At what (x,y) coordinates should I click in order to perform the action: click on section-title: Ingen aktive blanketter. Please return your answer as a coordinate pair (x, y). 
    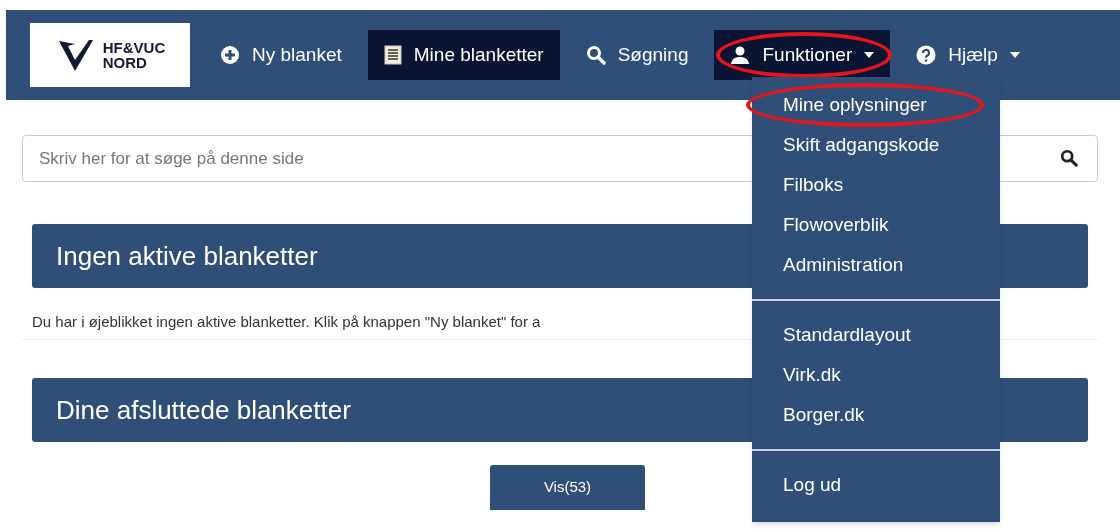
    Looking at the image, I should click on (187, 256).